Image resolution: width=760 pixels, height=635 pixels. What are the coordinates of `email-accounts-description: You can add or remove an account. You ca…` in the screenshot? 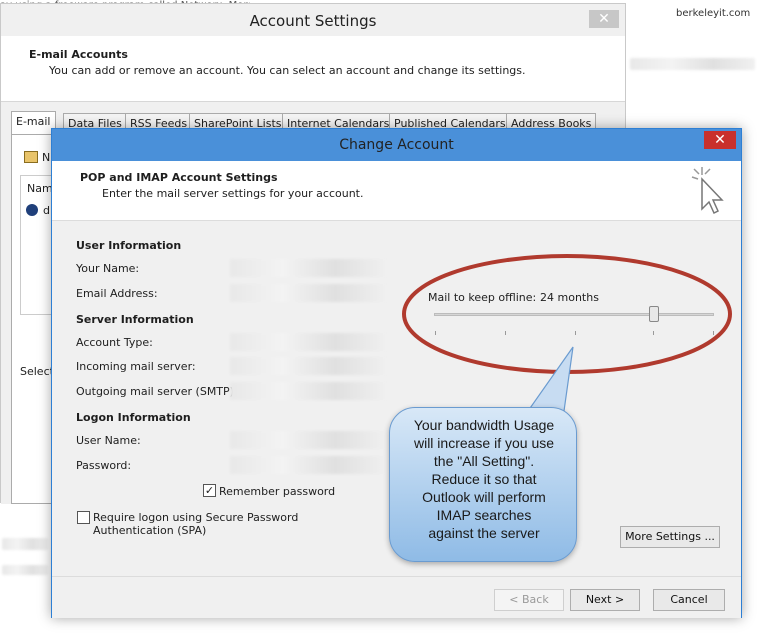 It's located at (287, 70).